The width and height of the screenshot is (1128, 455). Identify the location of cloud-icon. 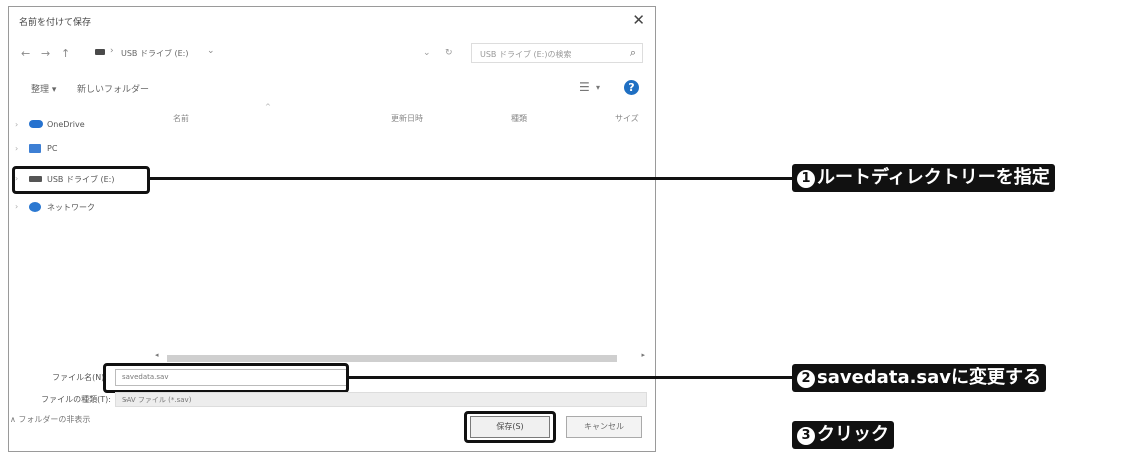
(36, 124).